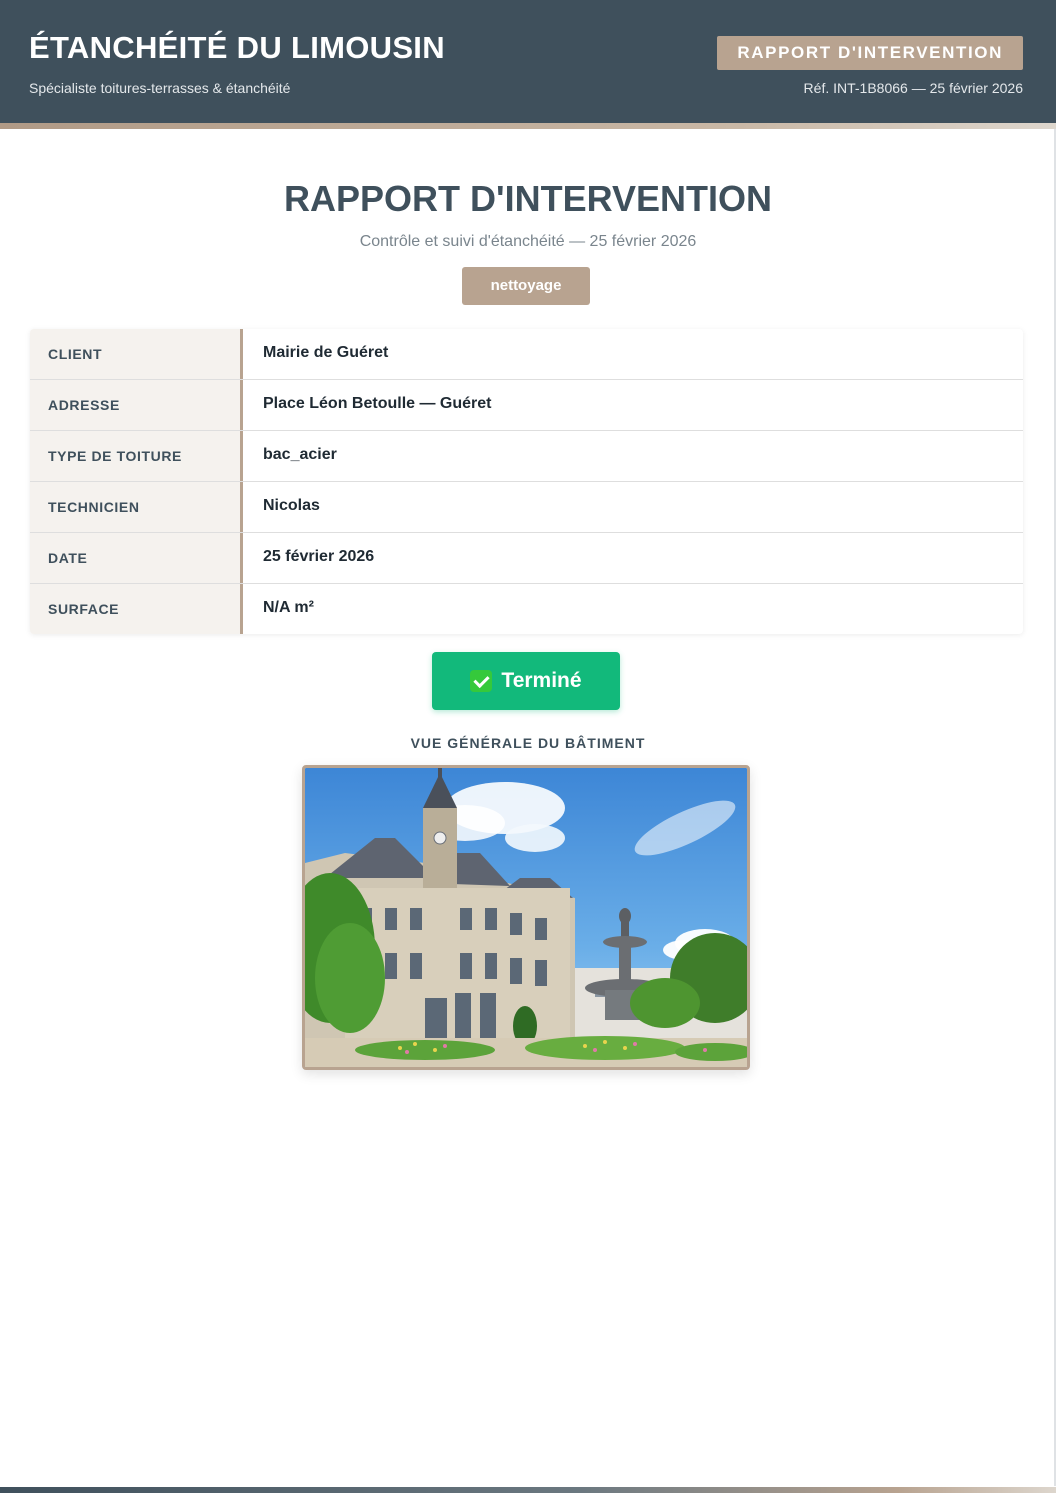  What do you see at coordinates (136, 609) in the screenshot?
I see `info-label: SURFACE` at bounding box center [136, 609].